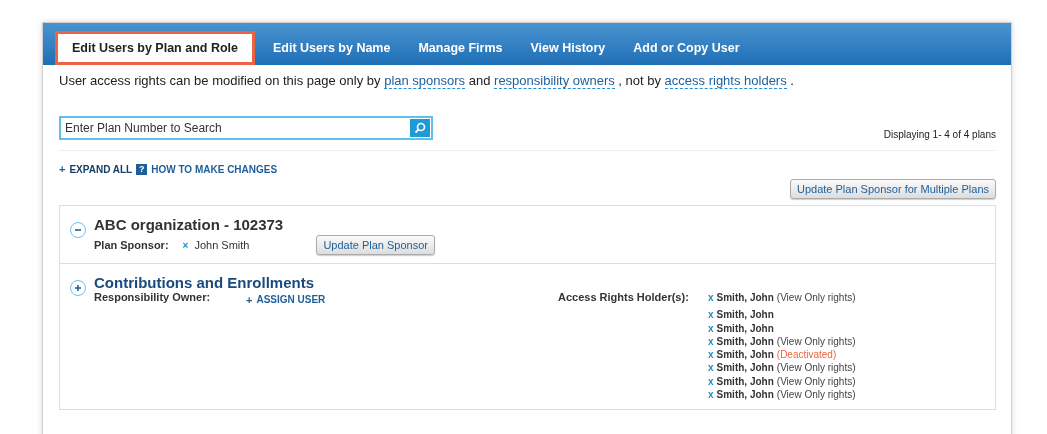  What do you see at coordinates (131, 245) in the screenshot?
I see `sponsor-label: Plan Sponsor:` at bounding box center [131, 245].